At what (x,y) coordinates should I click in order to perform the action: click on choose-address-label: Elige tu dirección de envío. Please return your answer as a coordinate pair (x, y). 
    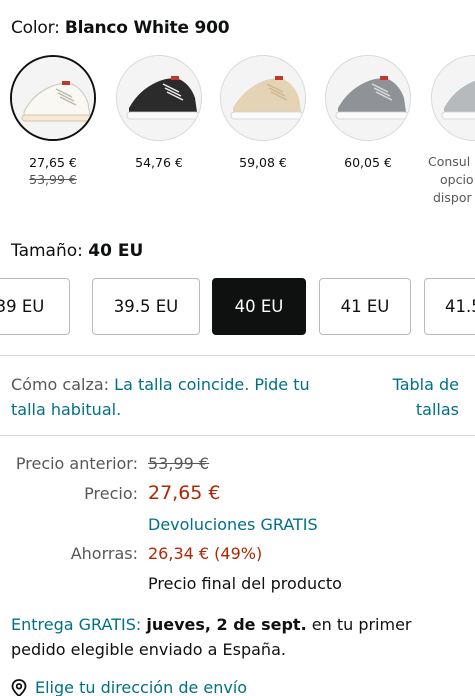
    Looking at the image, I should click on (141, 687).